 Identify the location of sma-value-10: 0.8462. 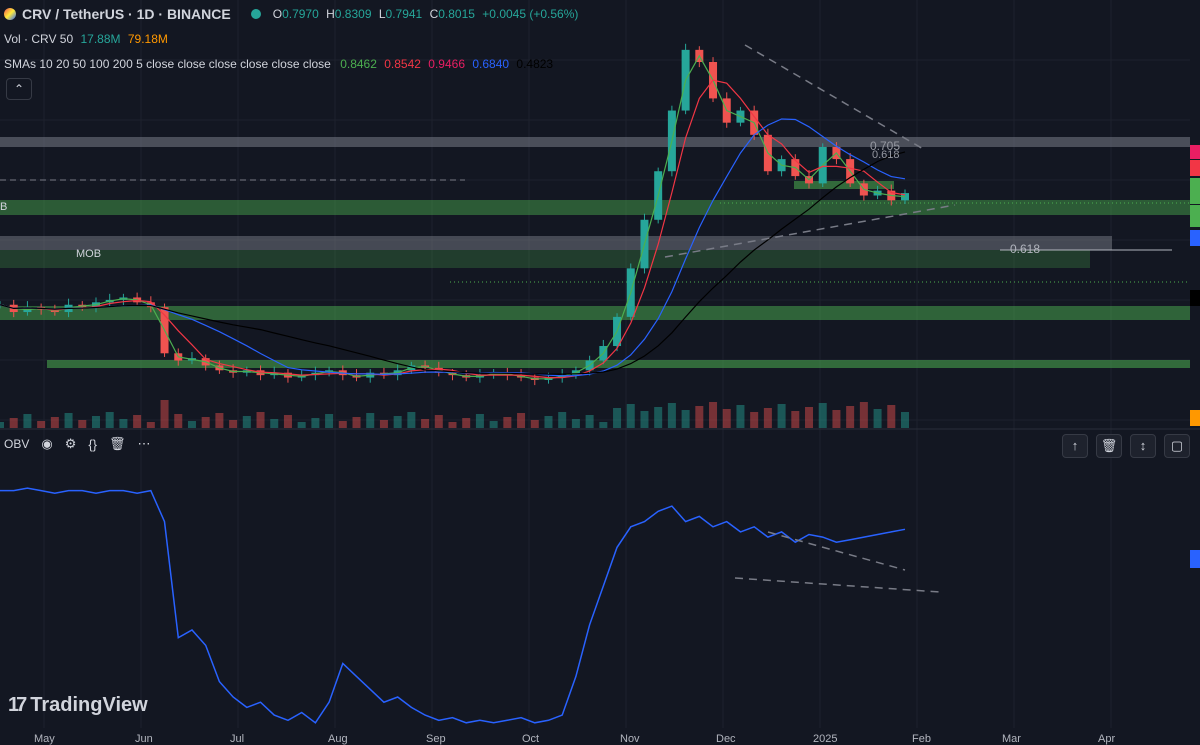
(358, 64).